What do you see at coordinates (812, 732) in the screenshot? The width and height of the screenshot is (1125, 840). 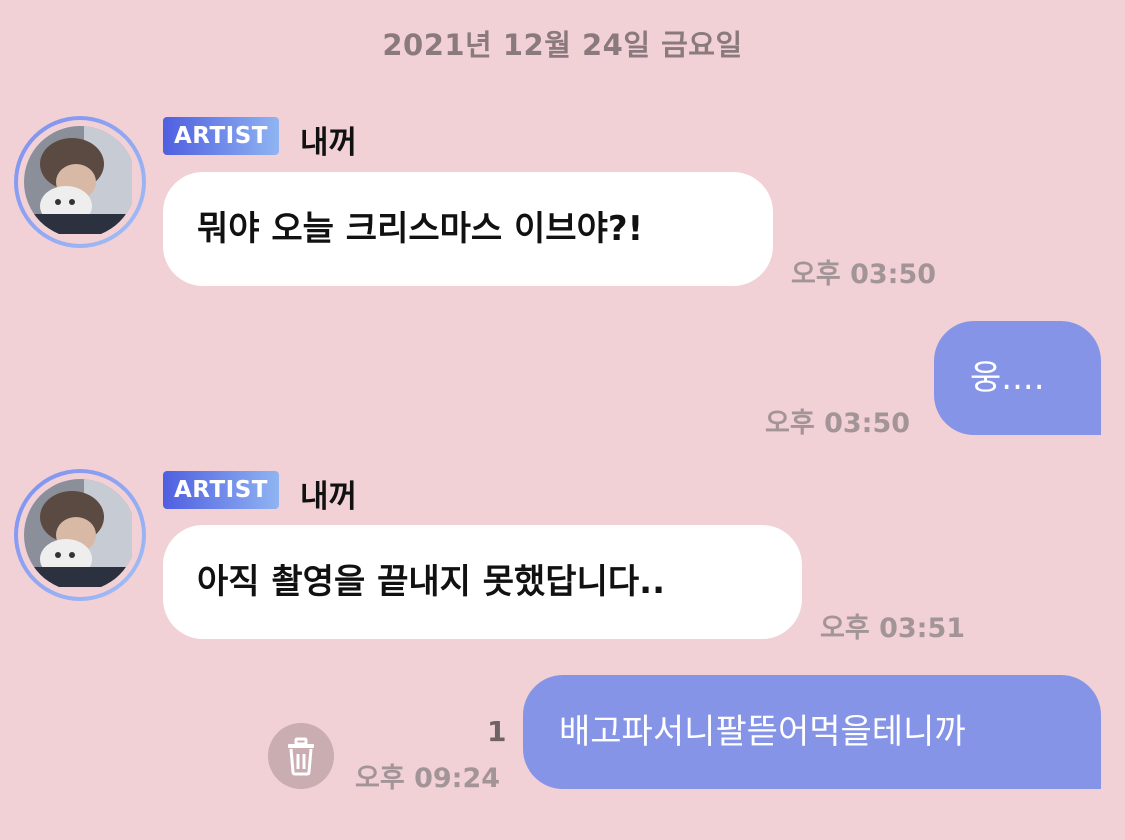 I see `message-bubble: 배고파서니팔뜯어먹을테니까` at bounding box center [812, 732].